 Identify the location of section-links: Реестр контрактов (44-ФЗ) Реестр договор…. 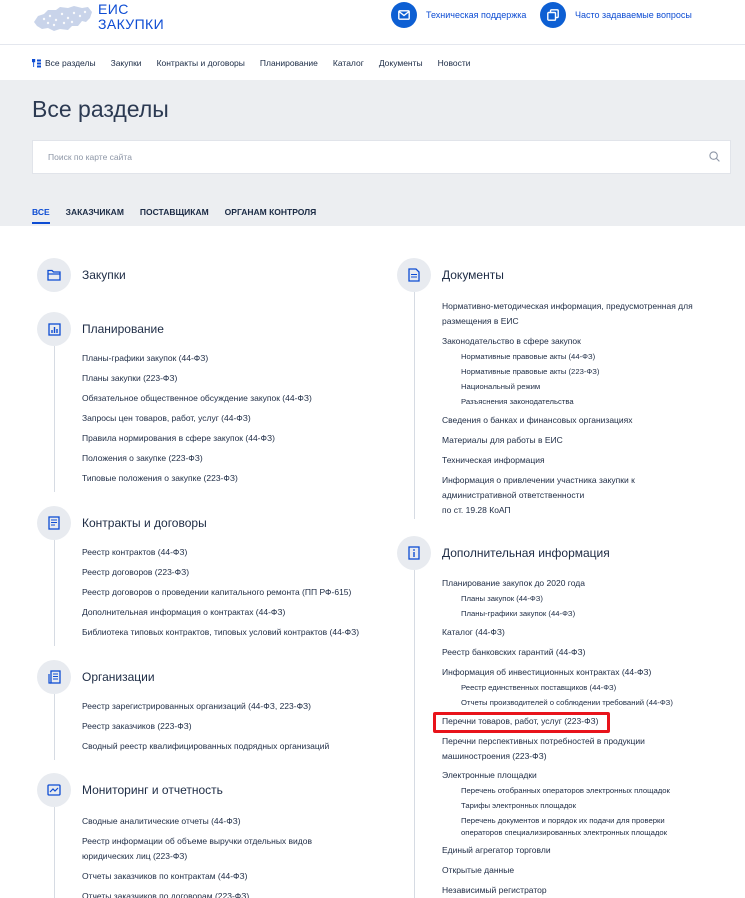
(206, 593).